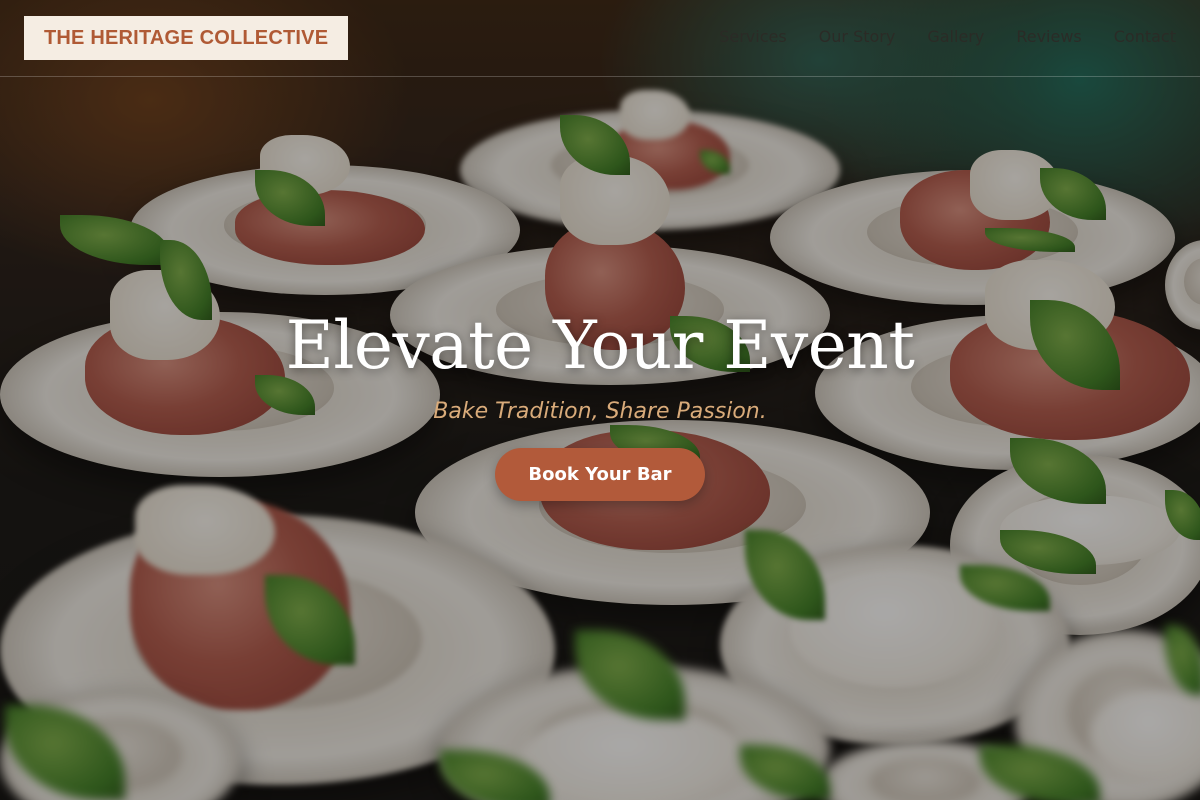  Describe the element at coordinates (600, 345) in the screenshot. I see `hero-title: Elevate Your Event` at that location.